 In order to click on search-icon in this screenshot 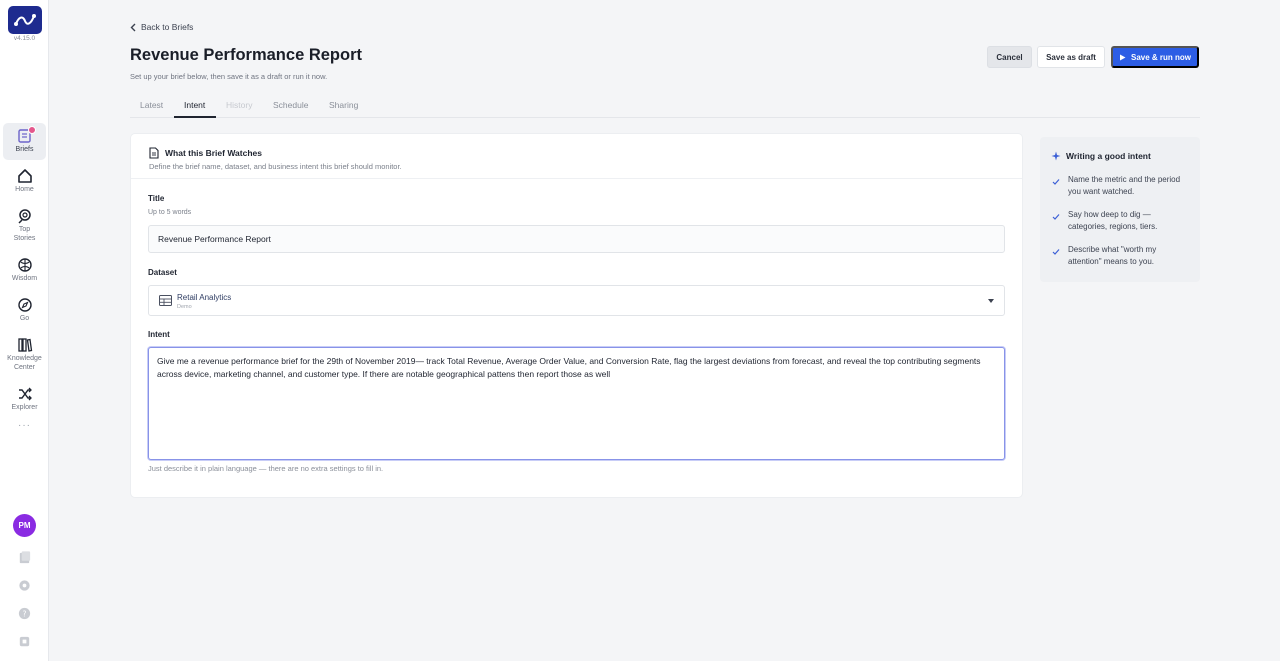, I will do `click(24, 216)`.